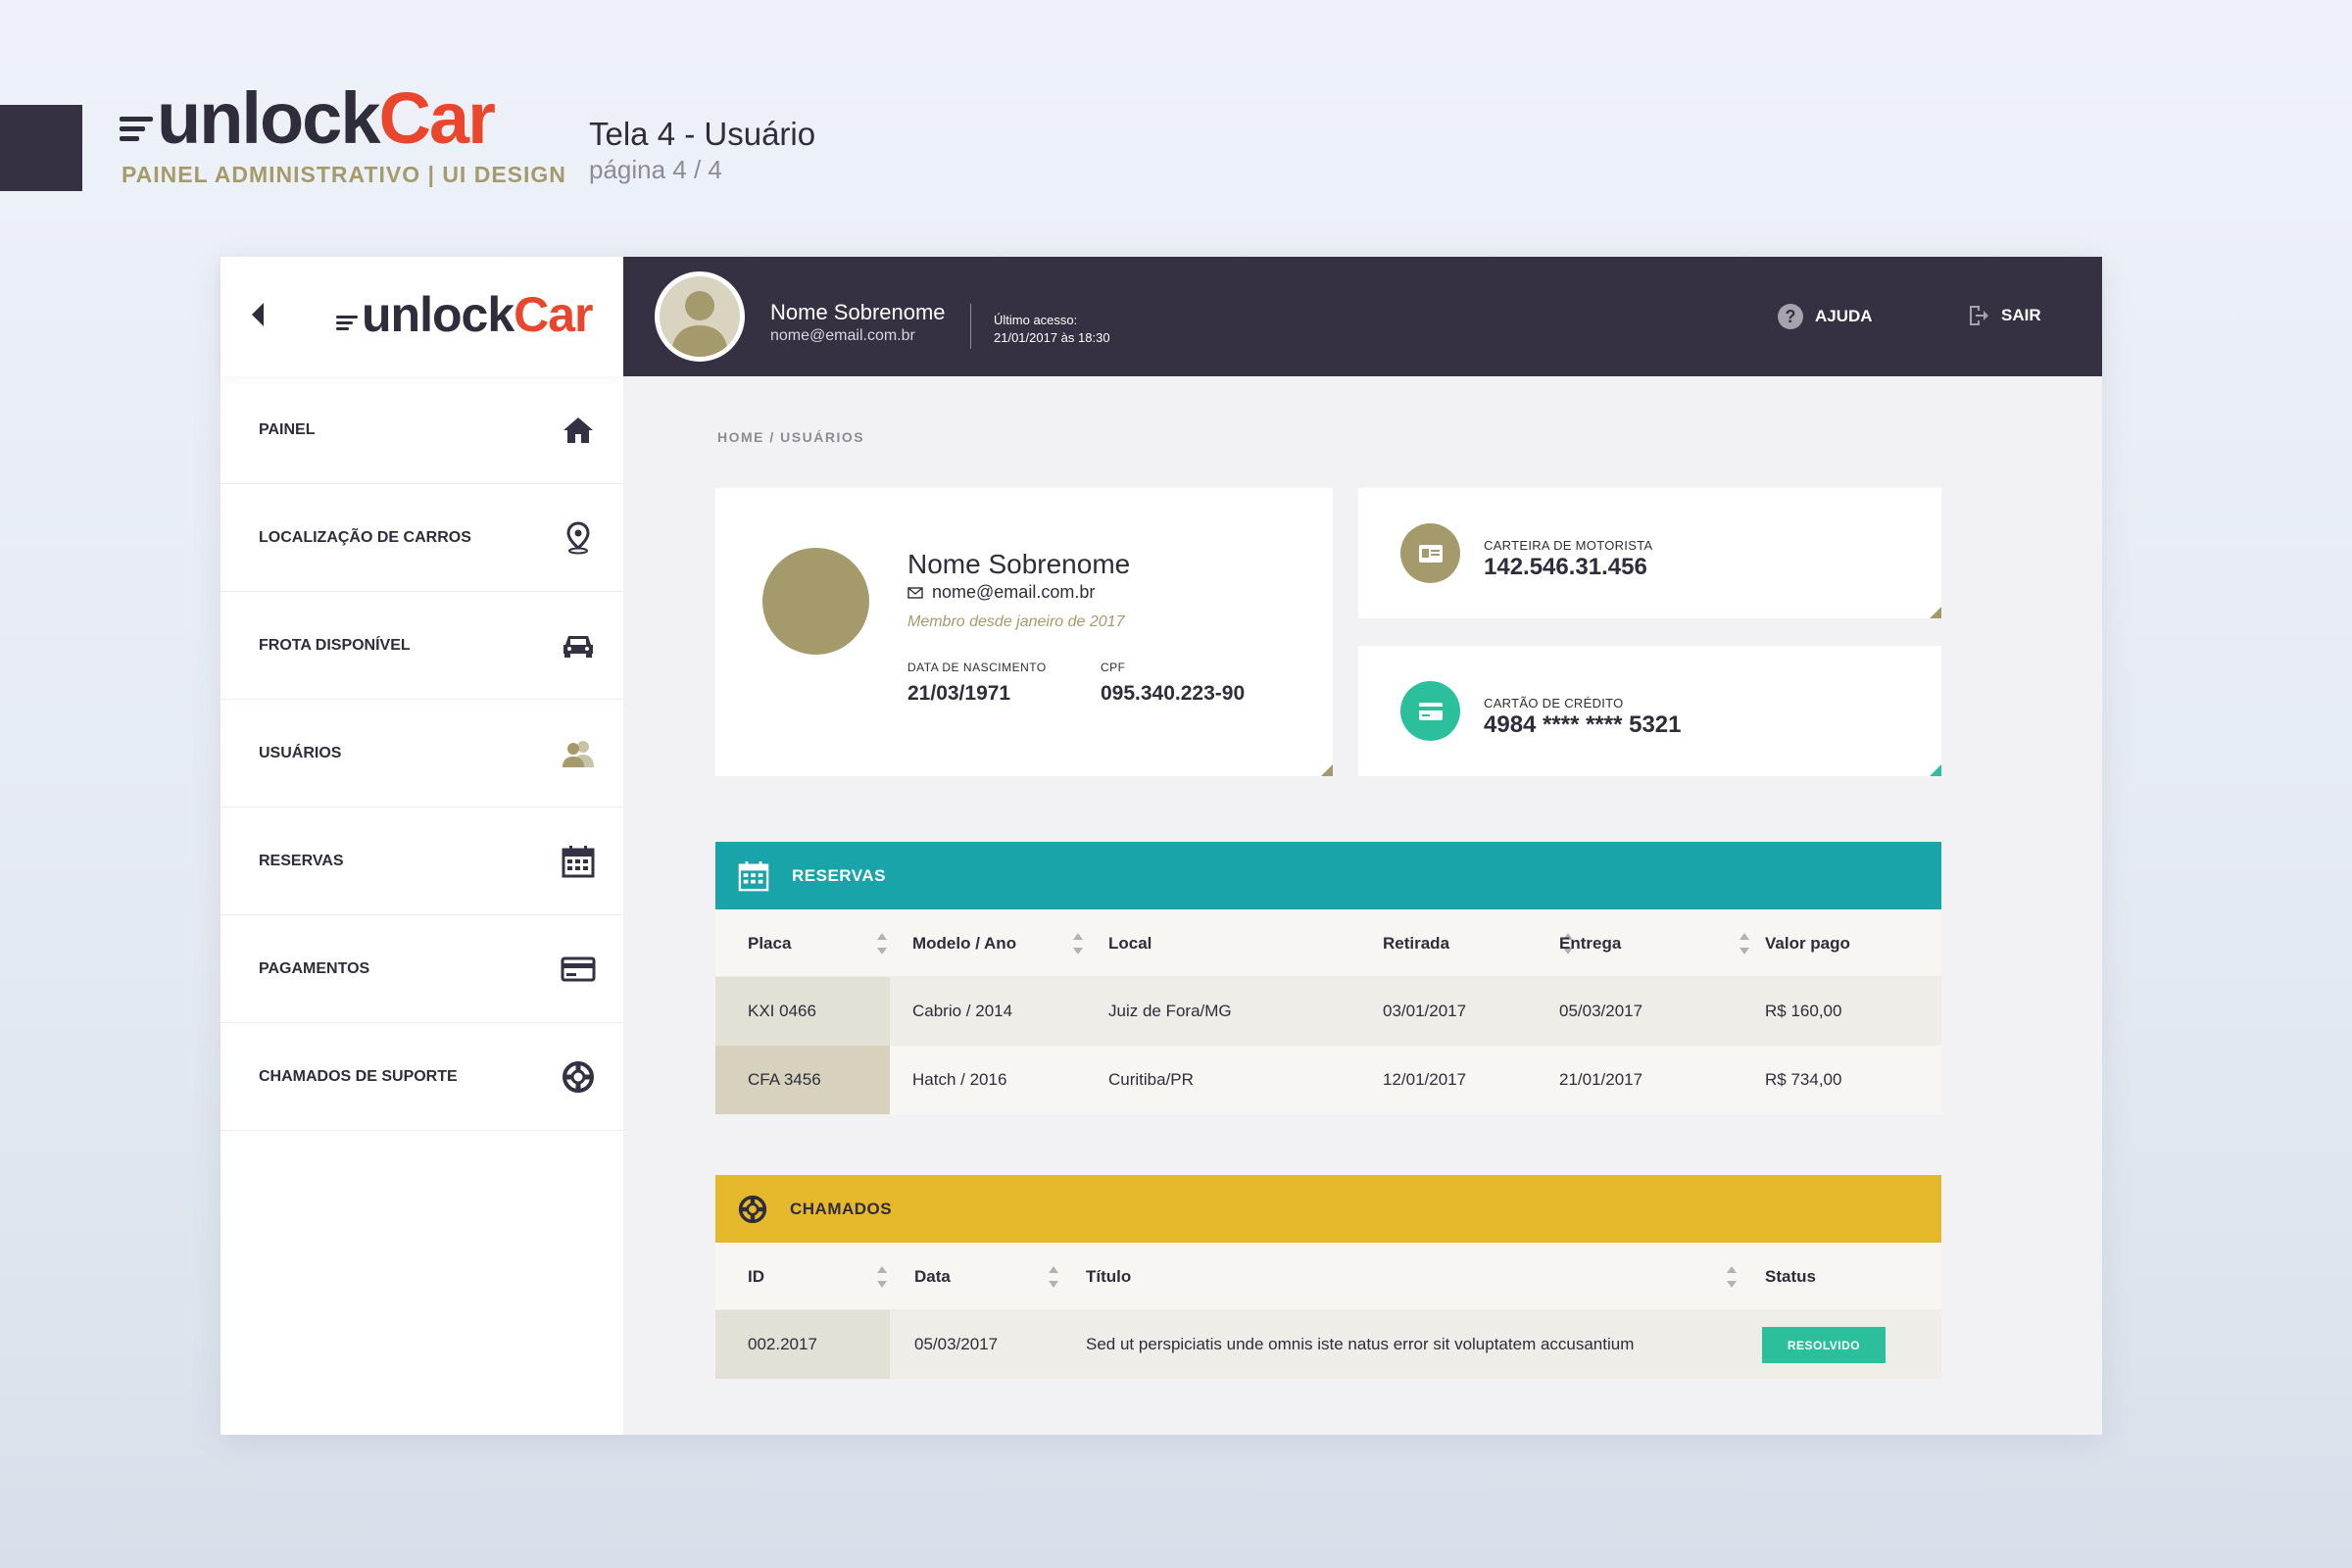 Image resolution: width=2352 pixels, height=1568 pixels. Describe the element at coordinates (41, 148) in the screenshot. I see `corner-block` at that location.